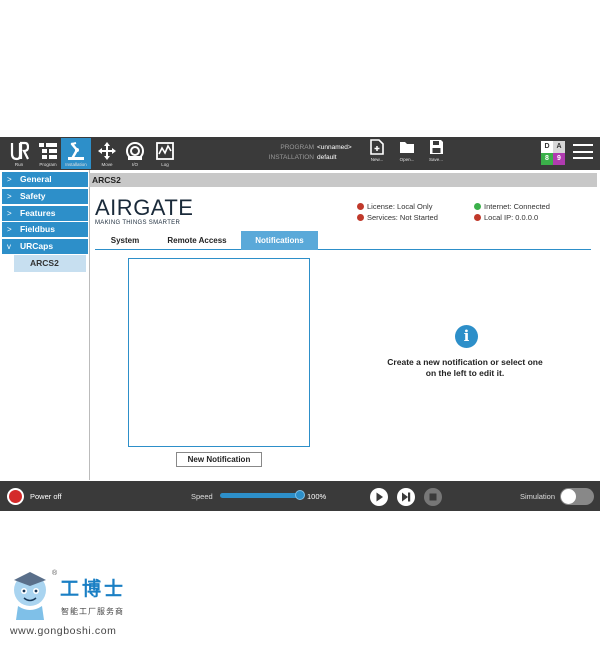 This screenshot has height=650, width=600. I want to click on program-value: <unnamed>, so click(334, 147).